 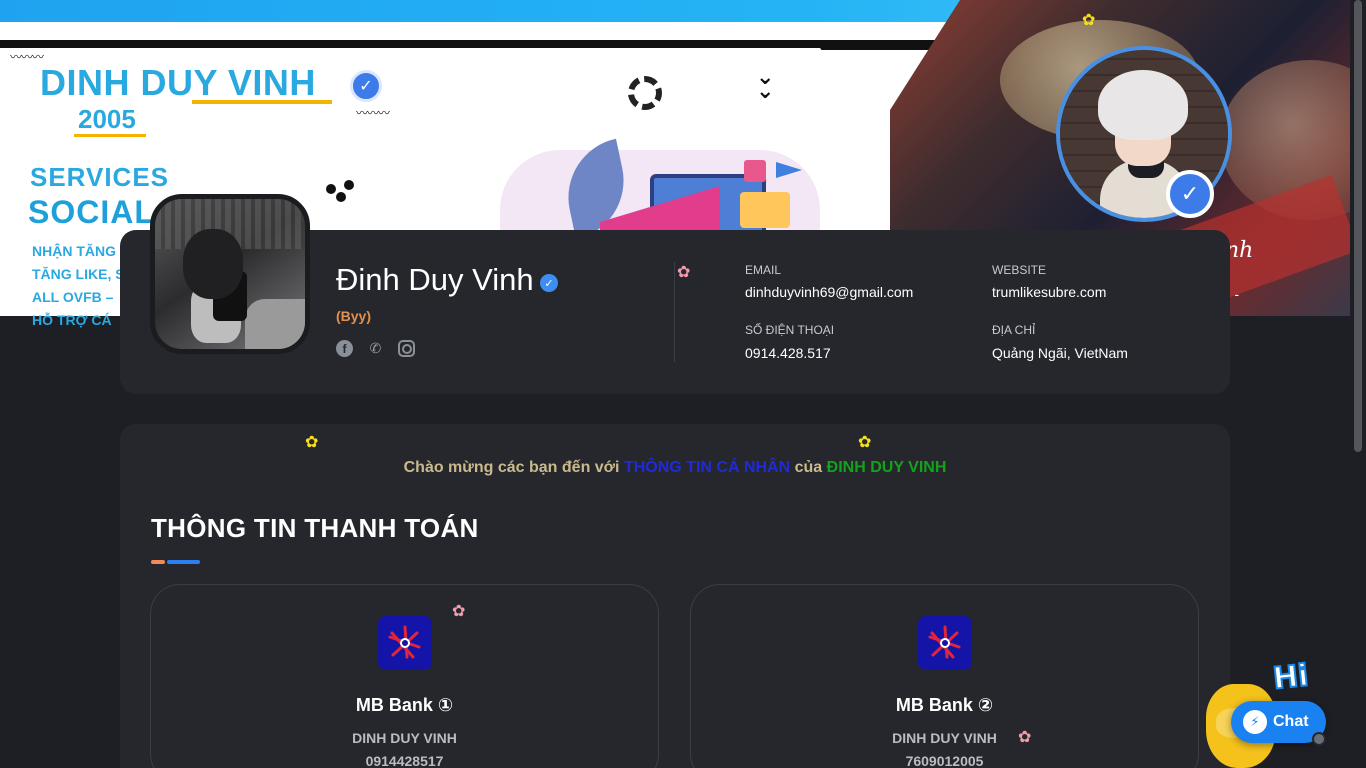 What do you see at coordinates (1255, 722) in the screenshot?
I see `messenger-icon: ⚡` at bounding box center [1255, 722].